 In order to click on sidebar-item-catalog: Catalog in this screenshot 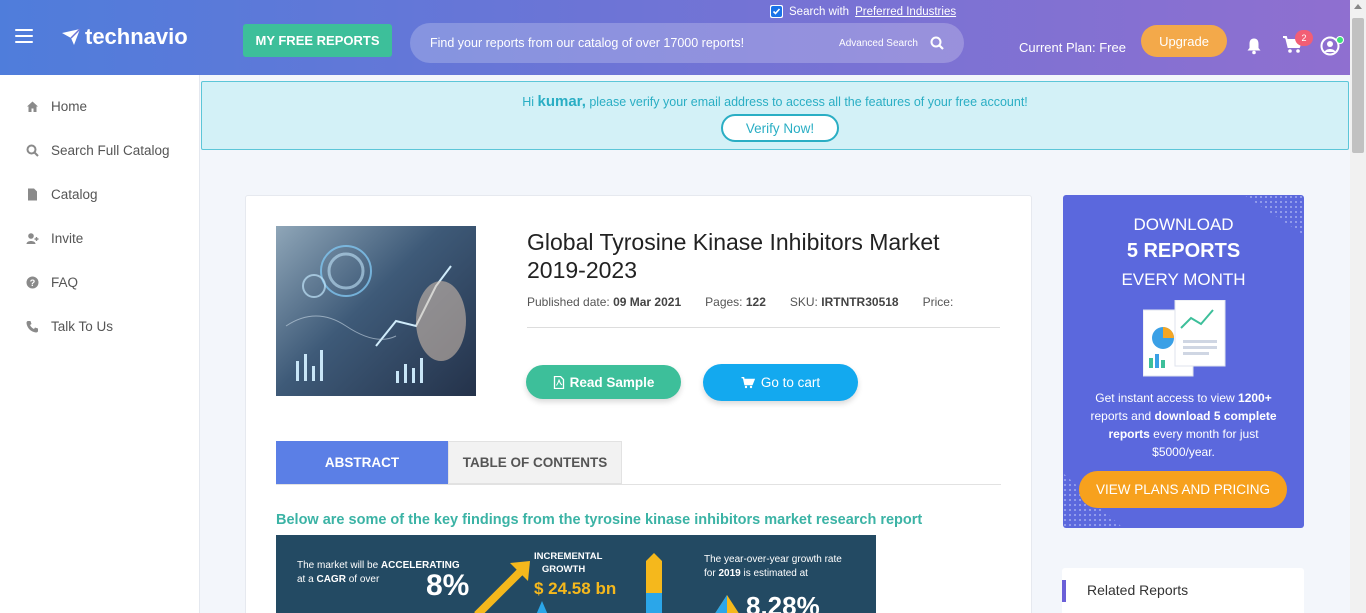, I will do `click(62, 194)`.